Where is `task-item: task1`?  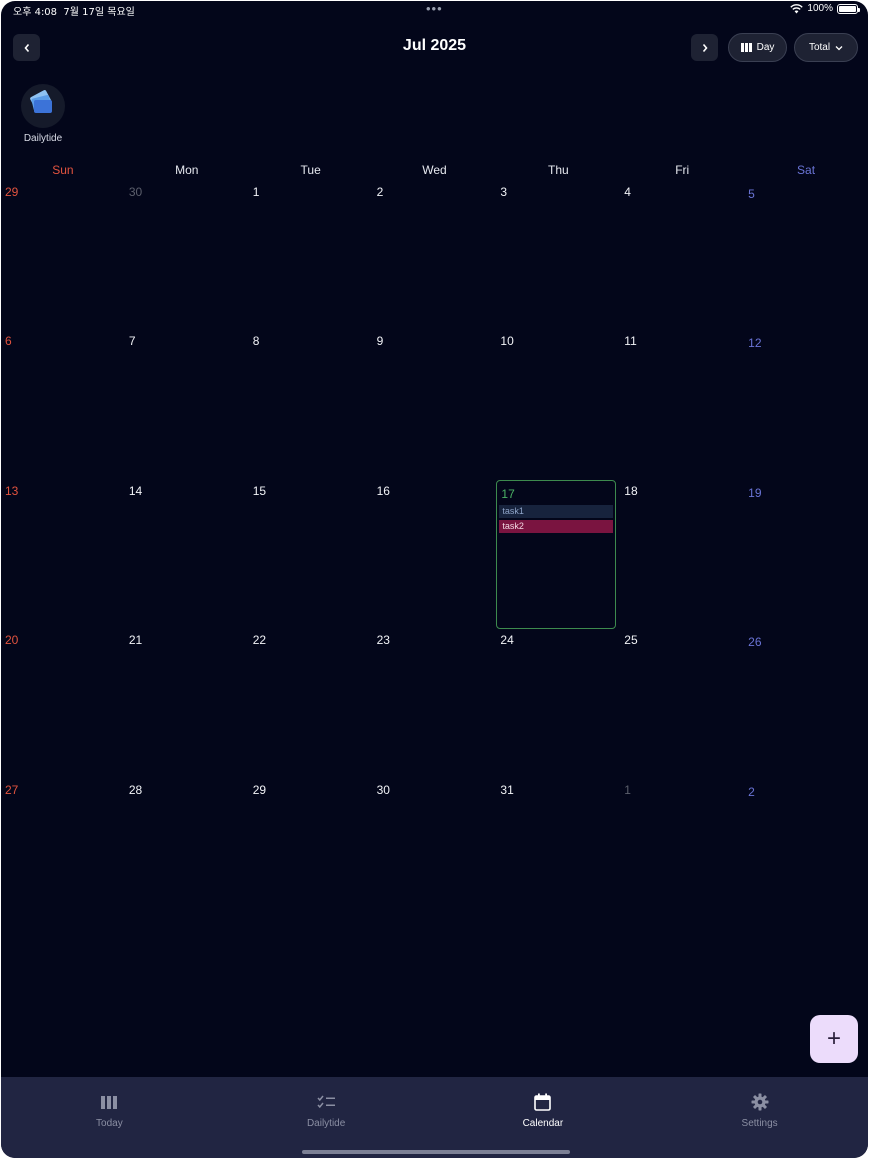
task-item: task1 is located at coordinates (556, 511).